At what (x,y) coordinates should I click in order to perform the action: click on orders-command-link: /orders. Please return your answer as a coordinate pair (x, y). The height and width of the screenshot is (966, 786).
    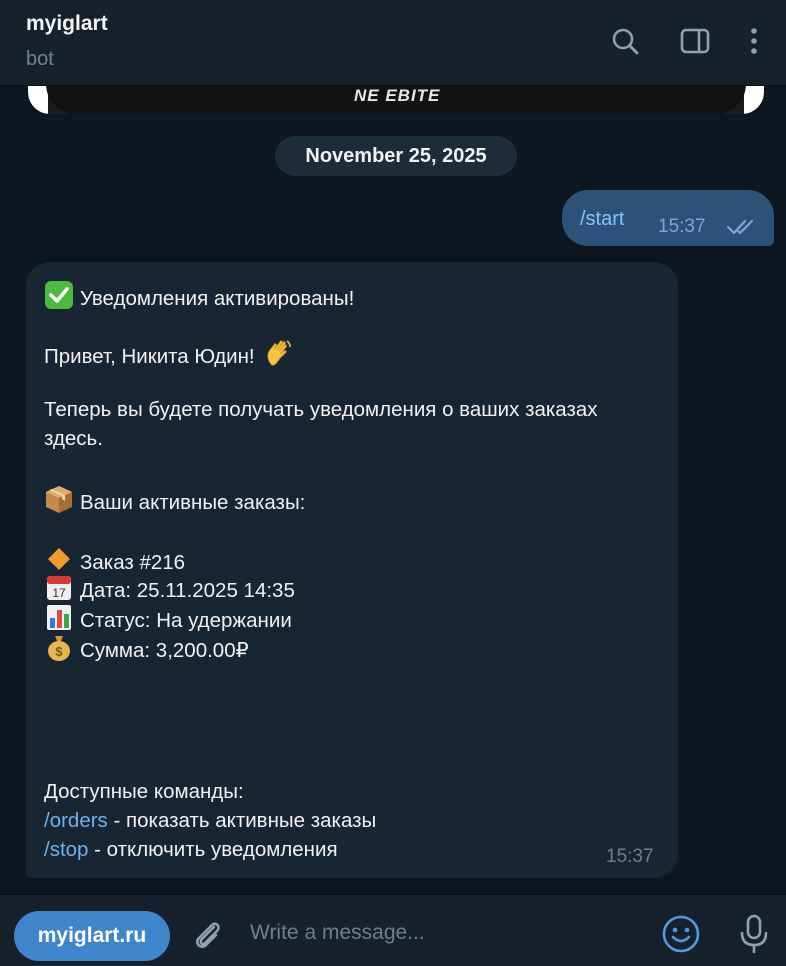
    Looking at the image, I should click on (76, 820).